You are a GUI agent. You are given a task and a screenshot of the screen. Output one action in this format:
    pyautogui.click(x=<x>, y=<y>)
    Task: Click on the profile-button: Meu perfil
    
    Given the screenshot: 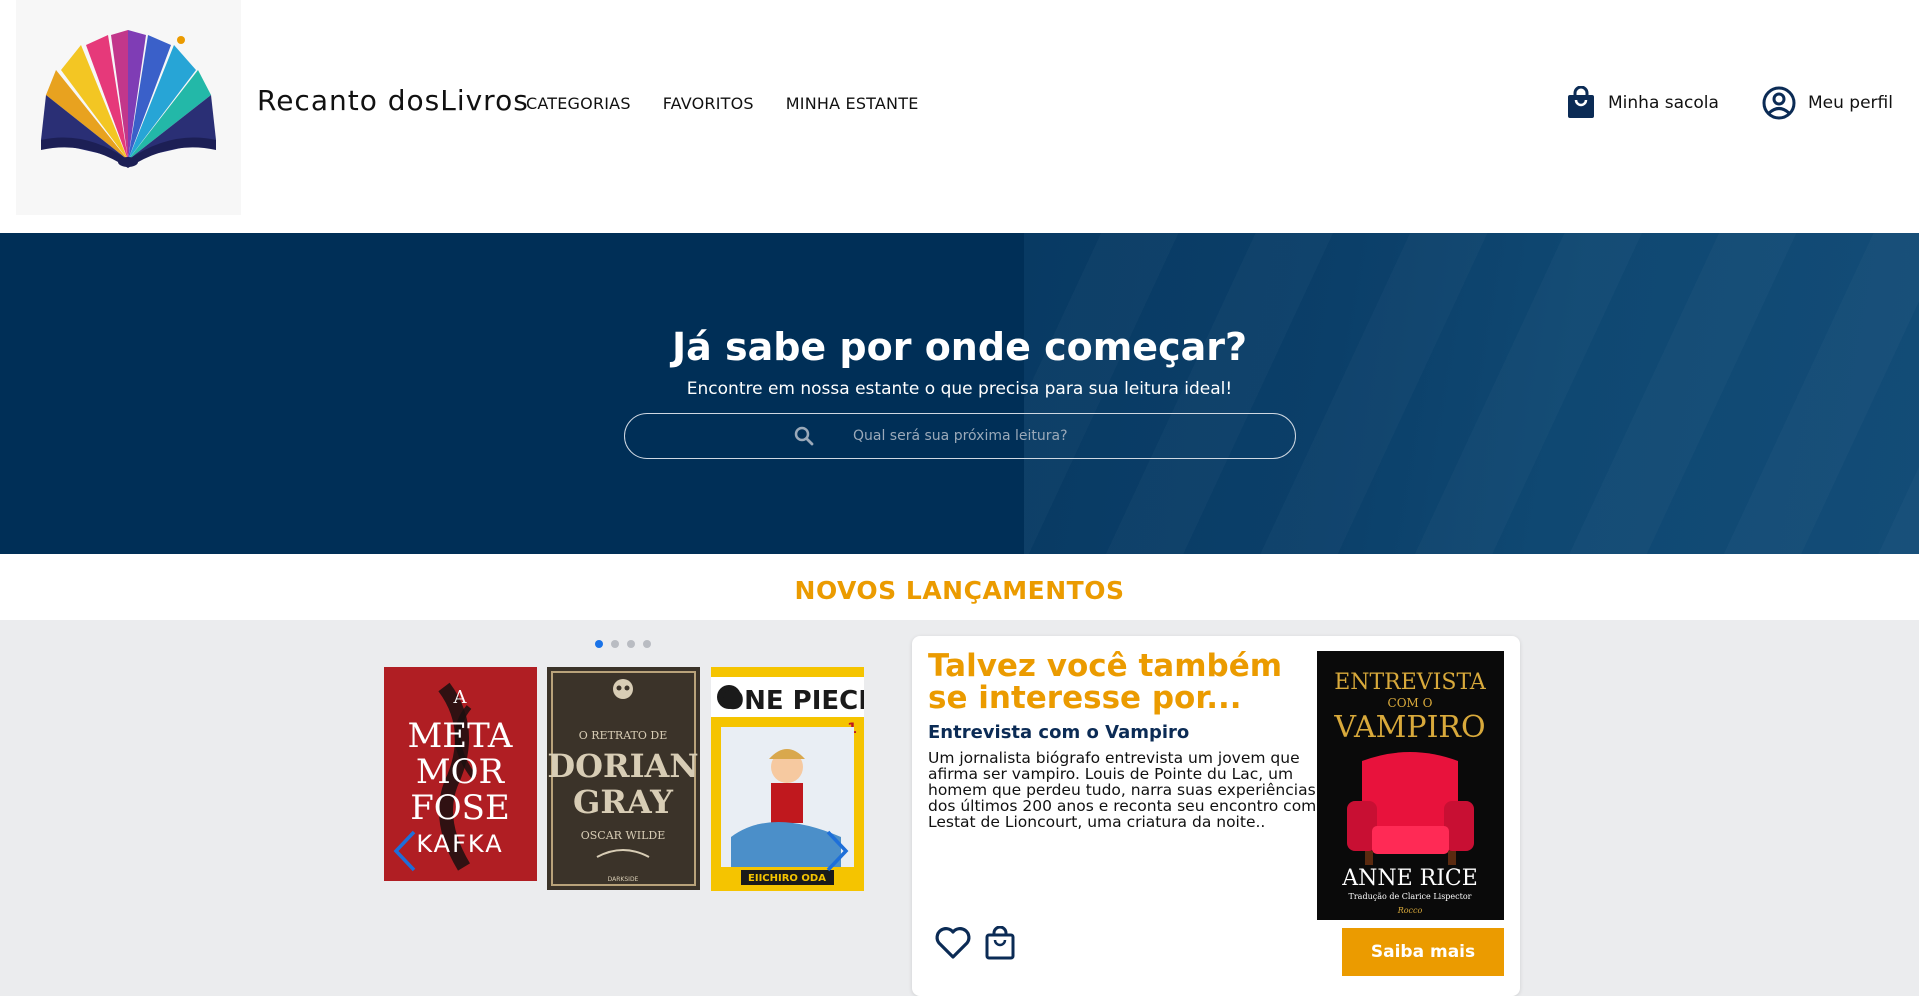 What is the action you would take?
    pyautogui.click(x=1827, y=103)
    